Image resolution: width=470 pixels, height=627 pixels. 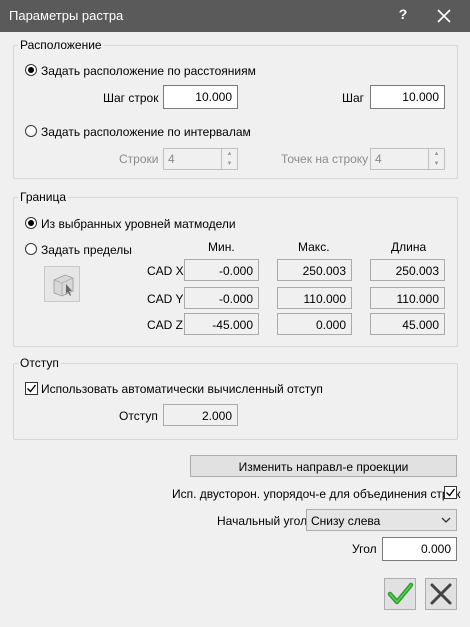 I want to click on cad-x-length: 250.003, so click(x=407, y=270).